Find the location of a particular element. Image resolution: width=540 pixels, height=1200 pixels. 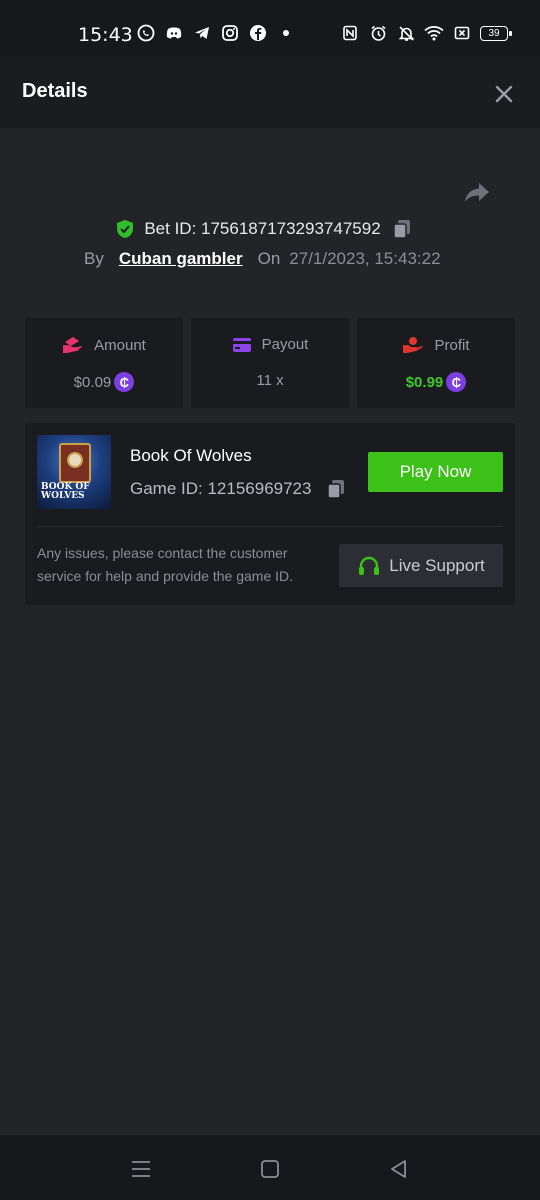

notification-icons is located at coordinates (216, 33).